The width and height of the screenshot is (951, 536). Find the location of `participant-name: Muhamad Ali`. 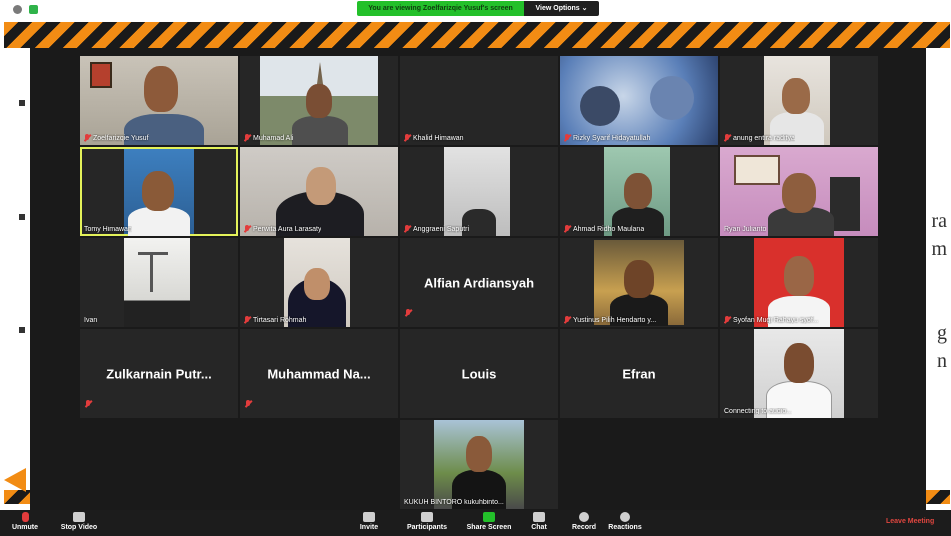

participant-name: Muhamad Ali is located at coordinates (268, 138).